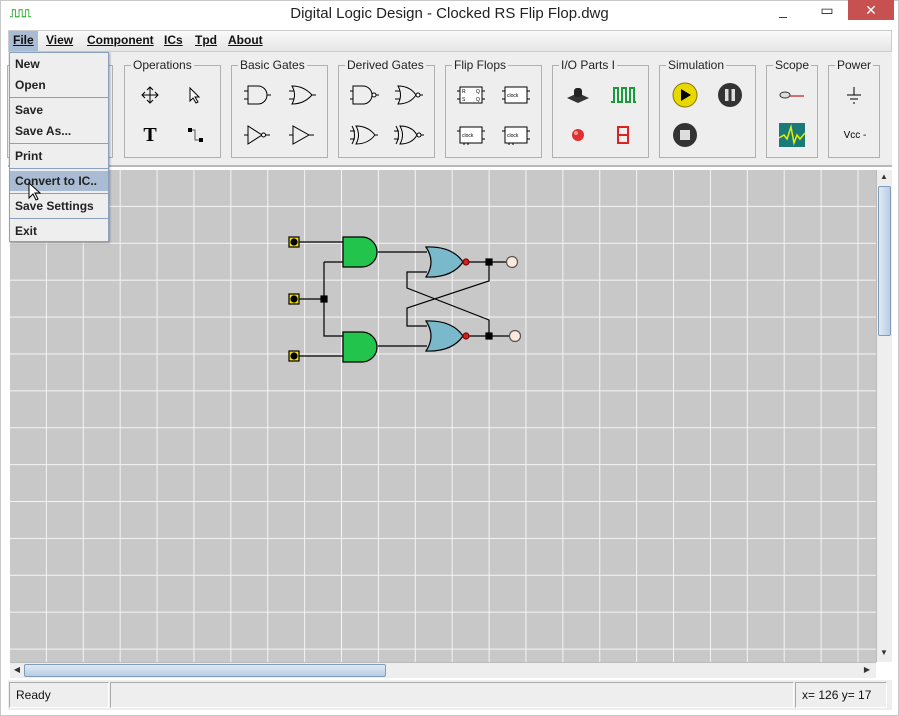 This screenshot has height=716, width=899. What do you see at coordinates (884, 177) in the screenshot?
I see `scroll-up-icon: ▲` at bounding box center [884, 177].